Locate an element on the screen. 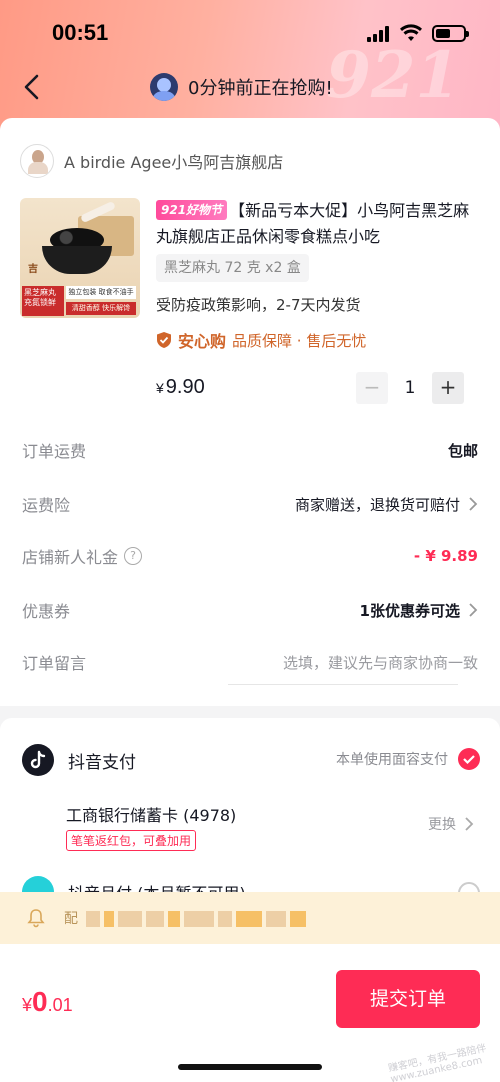  nav-bar: 0分钟前正在抢购! is located at coordinates (250, 87).